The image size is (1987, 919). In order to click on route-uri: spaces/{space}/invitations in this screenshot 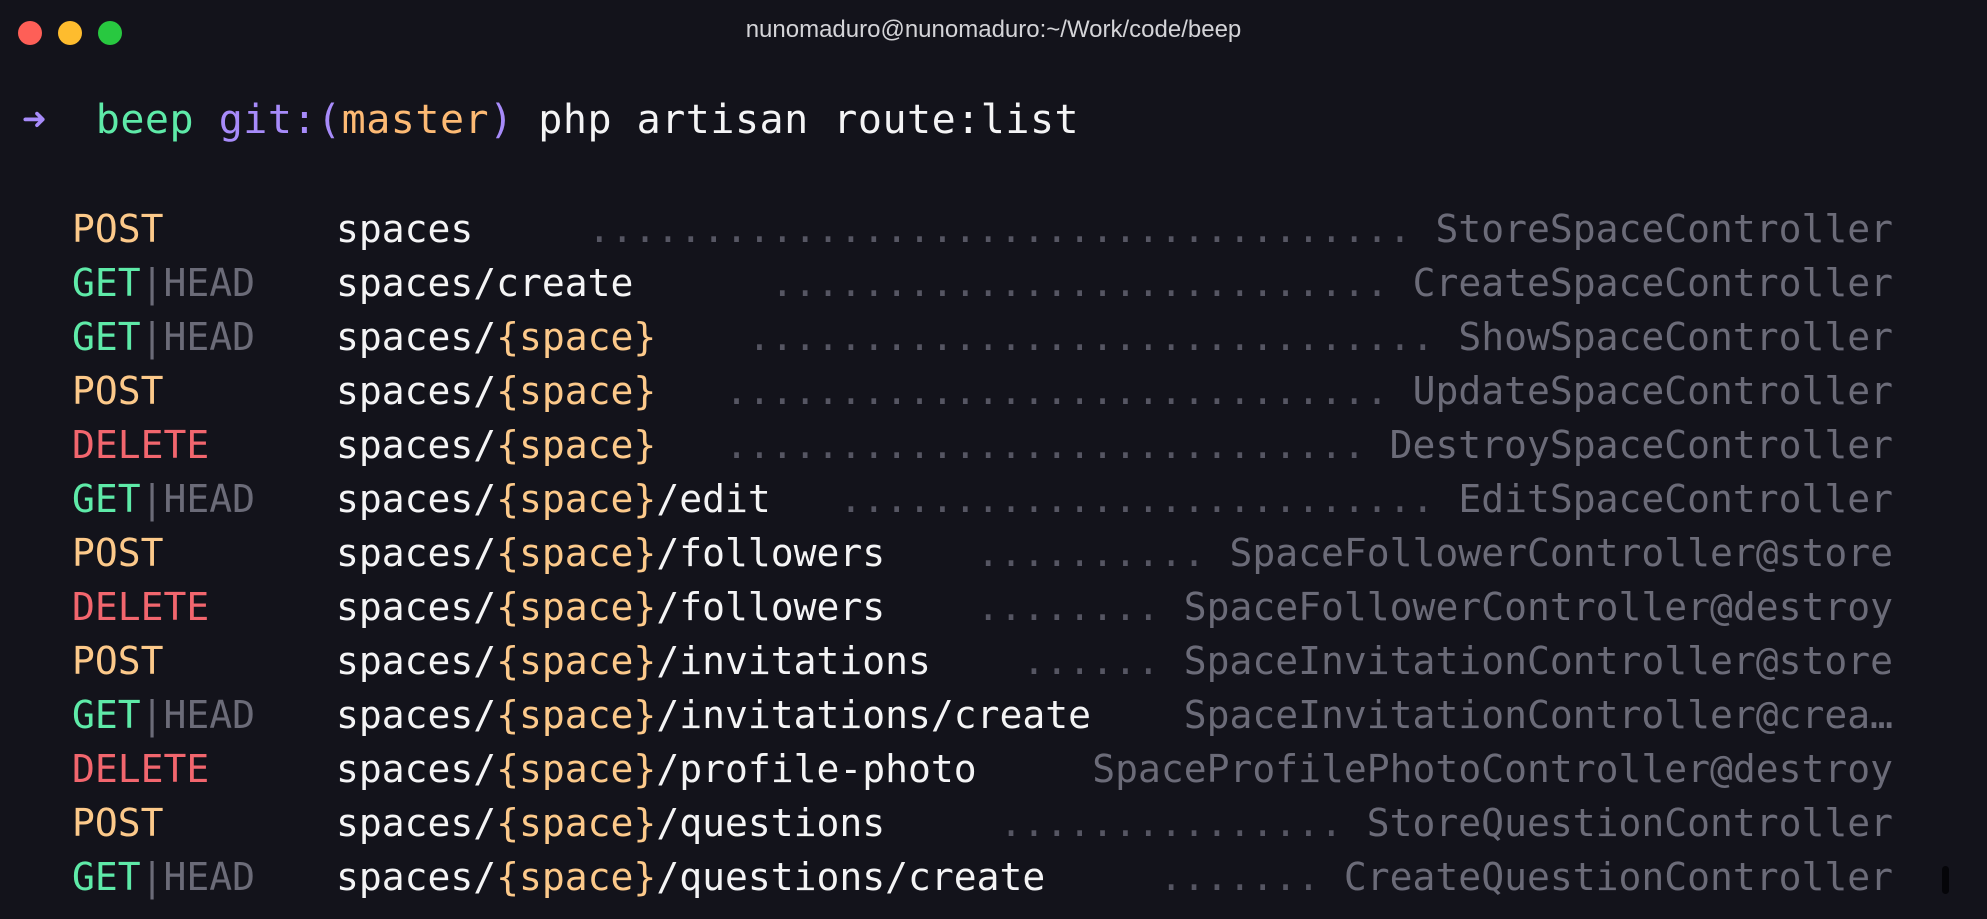, I will do `click(633, 661)`.